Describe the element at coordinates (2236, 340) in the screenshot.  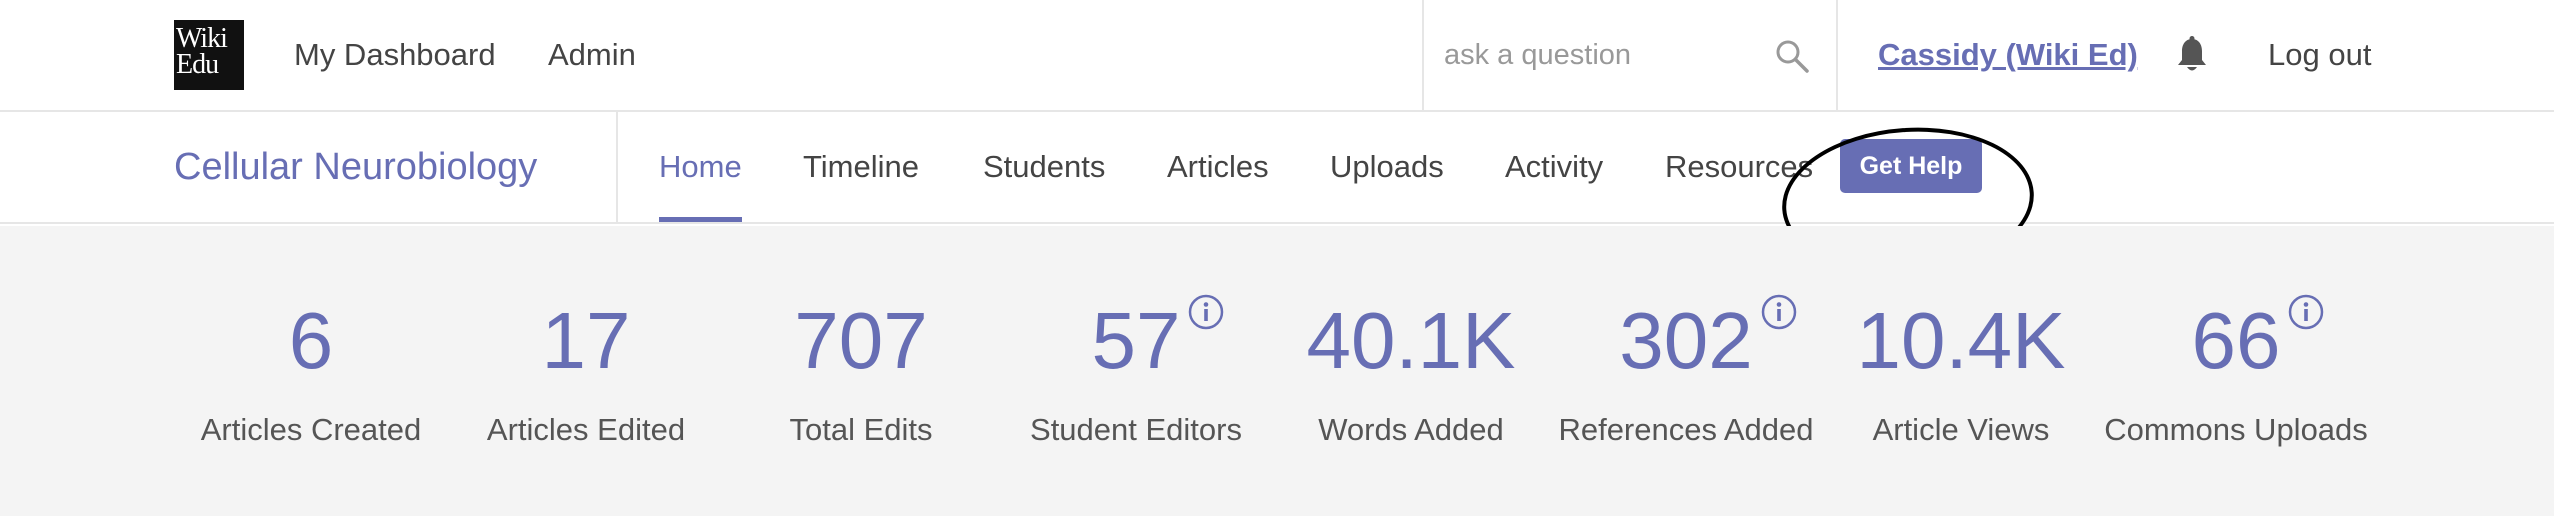
I see `stat-value: 66` at that location.